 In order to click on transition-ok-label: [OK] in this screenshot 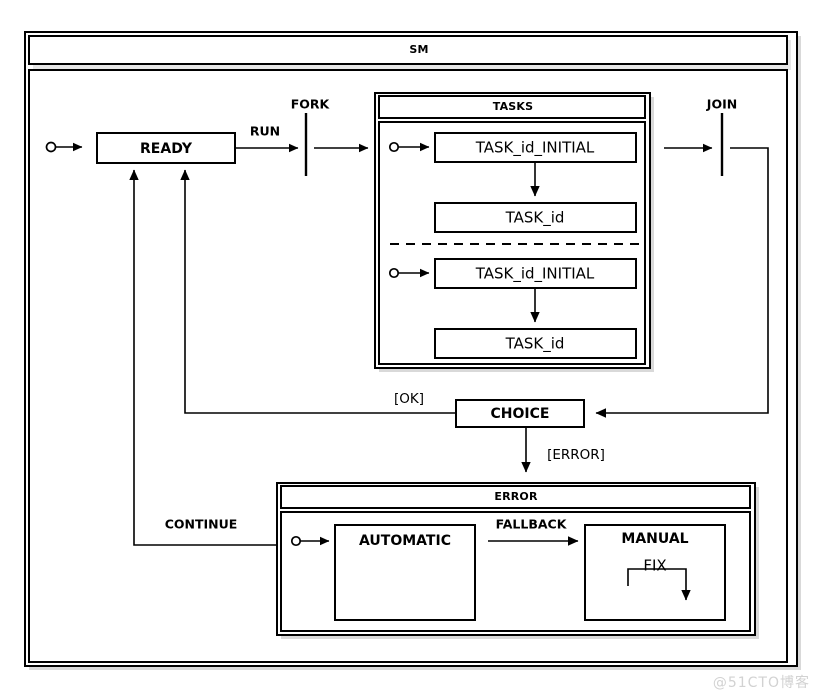, I will do `click(409, 399)`.